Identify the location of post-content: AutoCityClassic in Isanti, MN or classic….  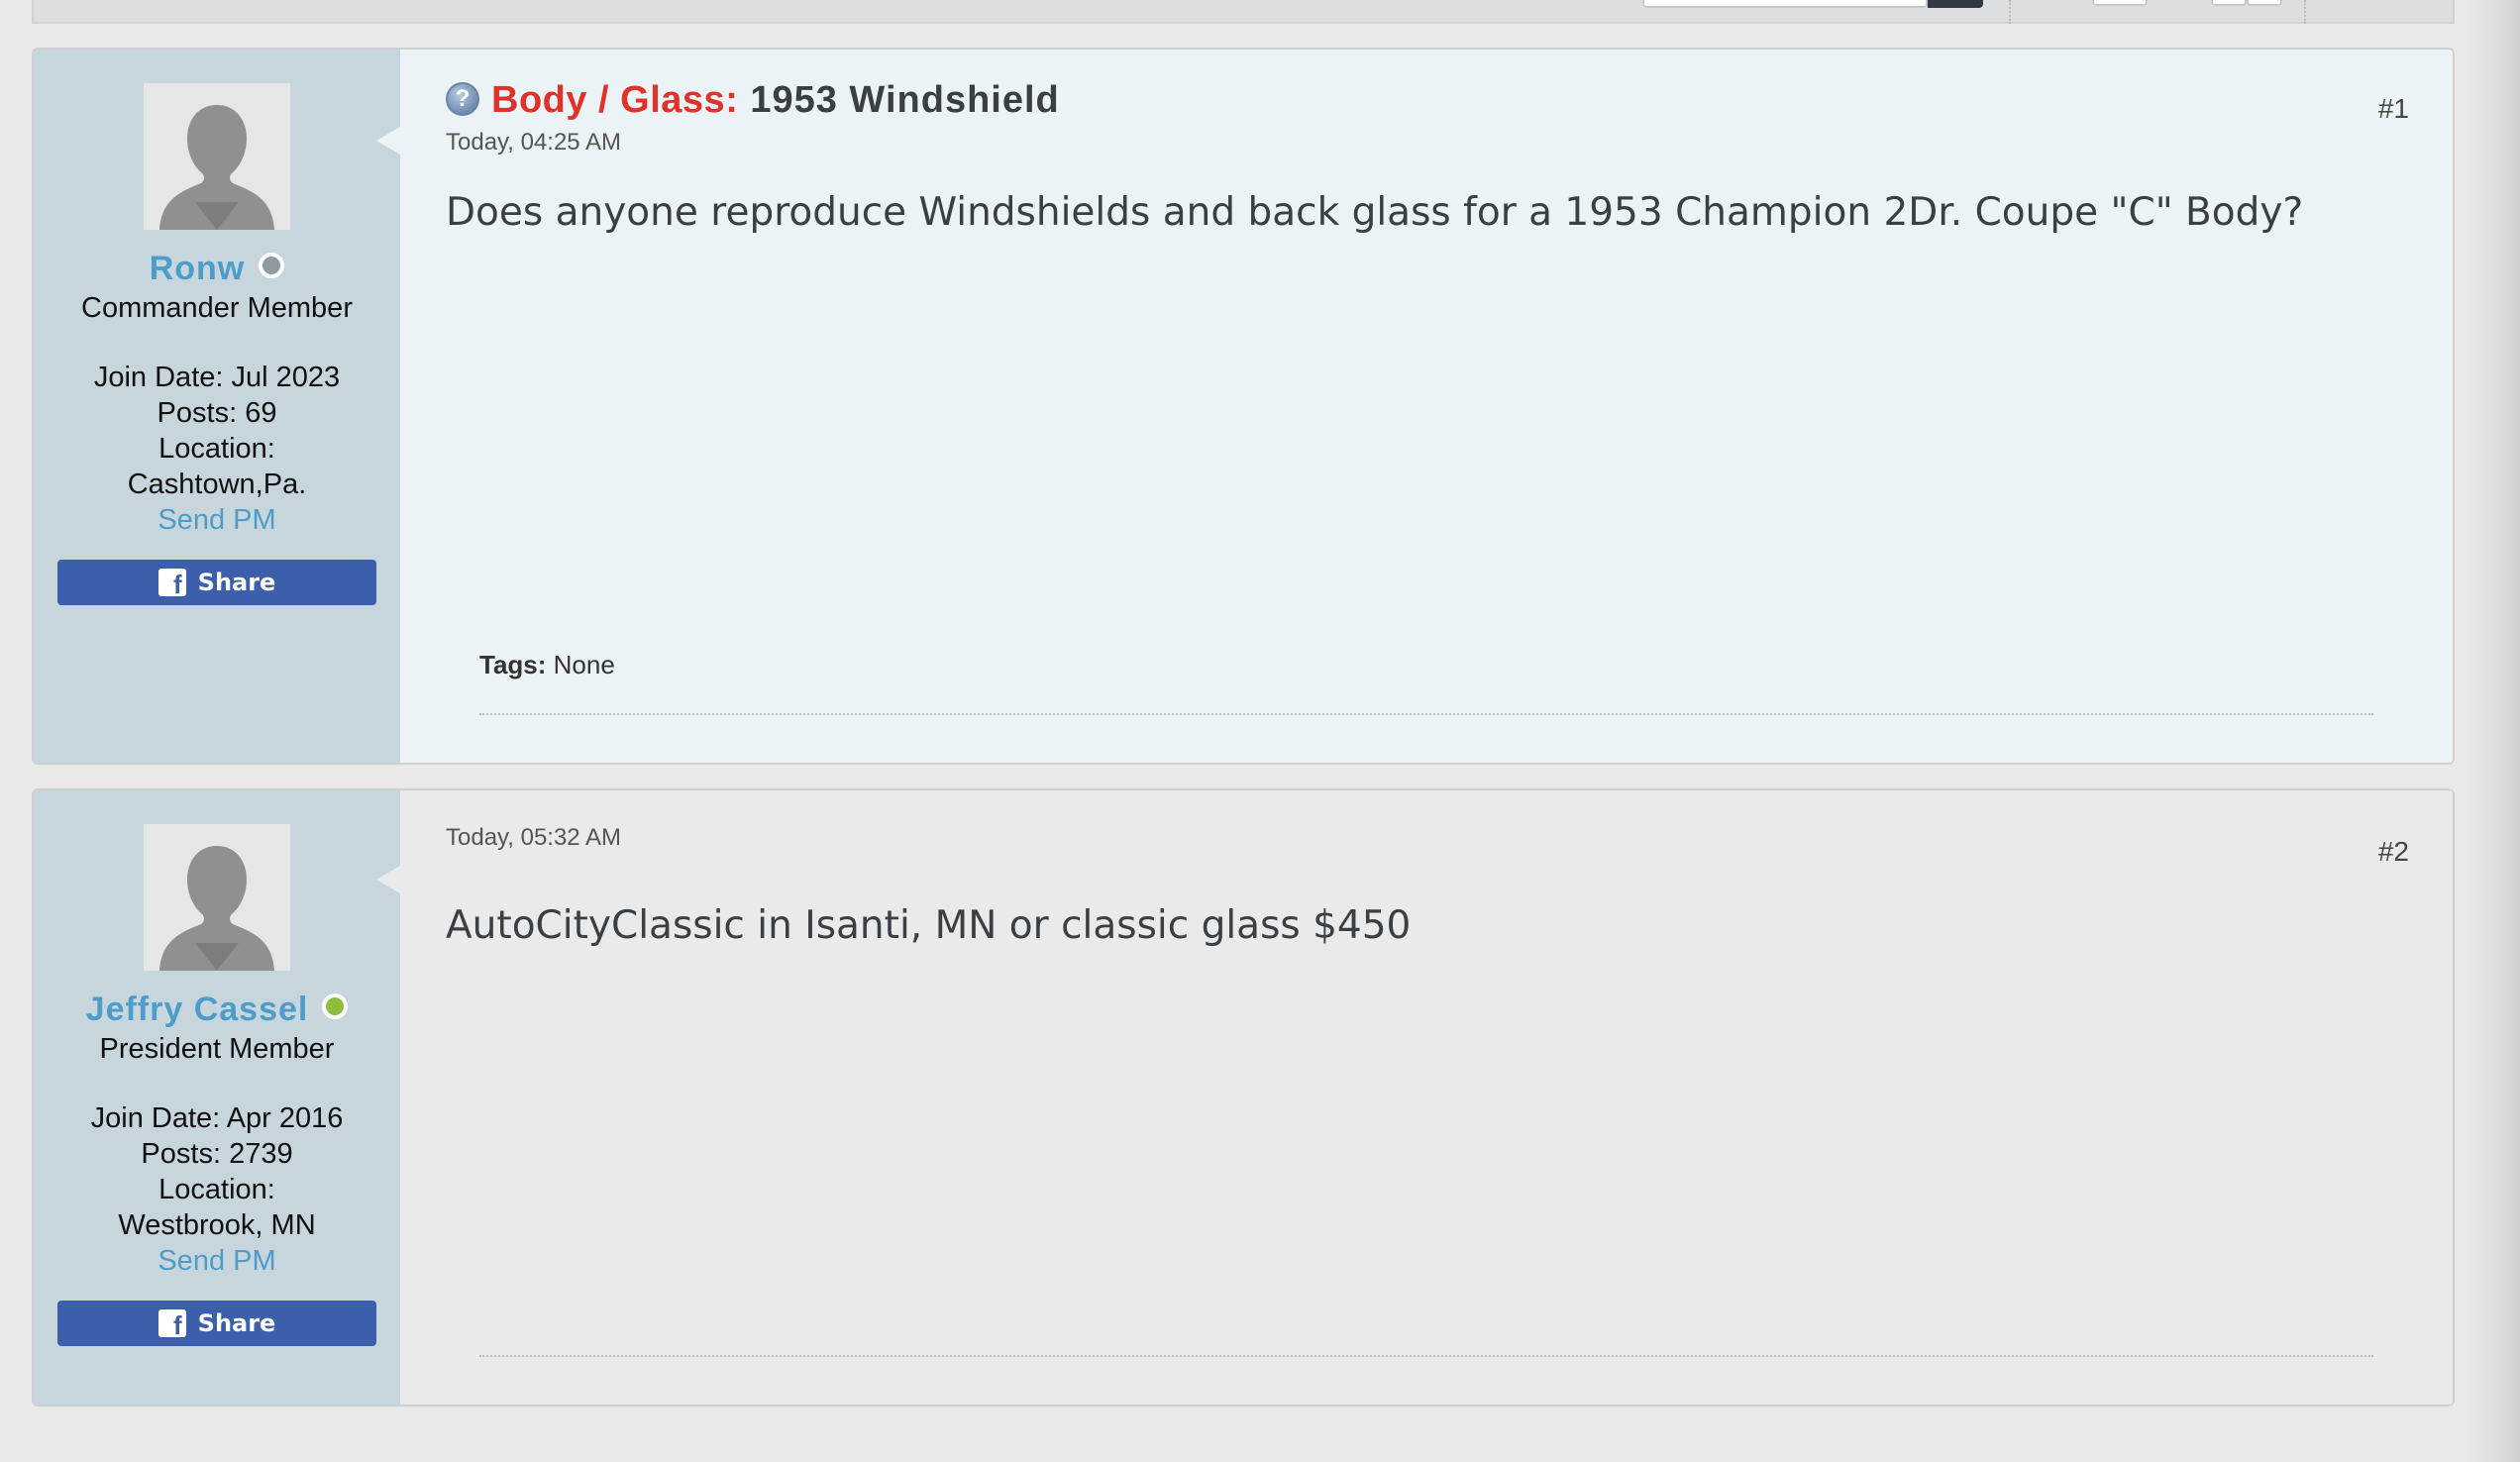
(929, 925).